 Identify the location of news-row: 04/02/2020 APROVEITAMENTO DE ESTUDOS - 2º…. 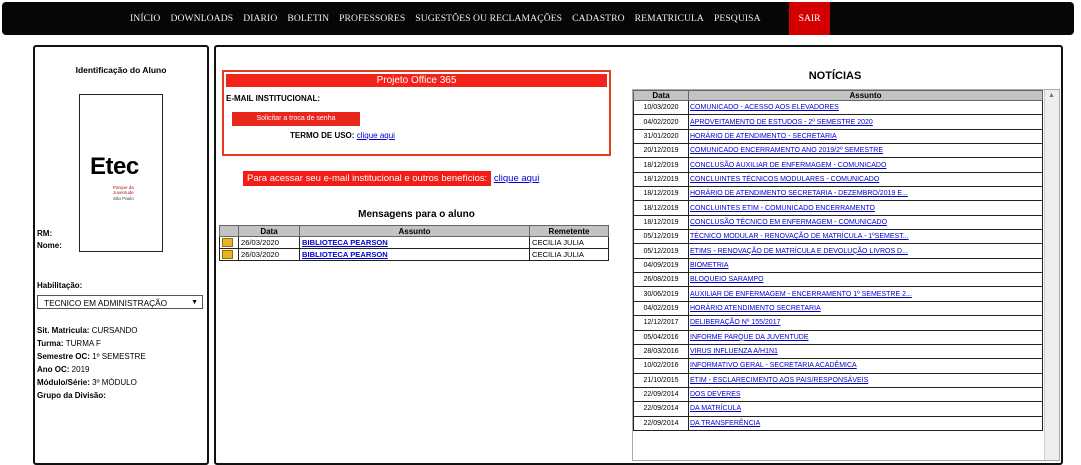
(838, 122).